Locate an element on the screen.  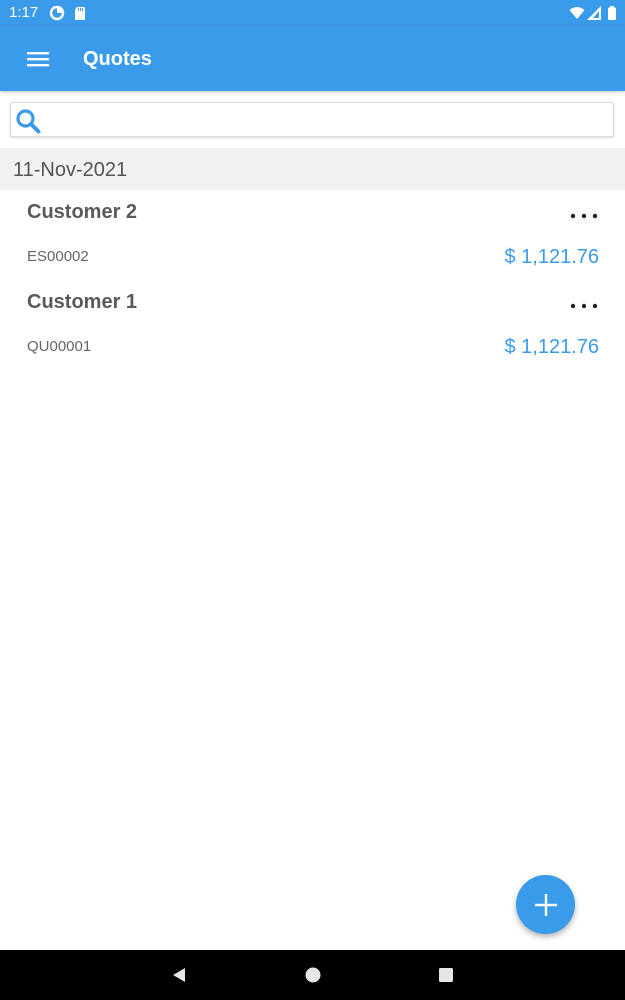
navigation-bar is located at coordinates (312, 975).